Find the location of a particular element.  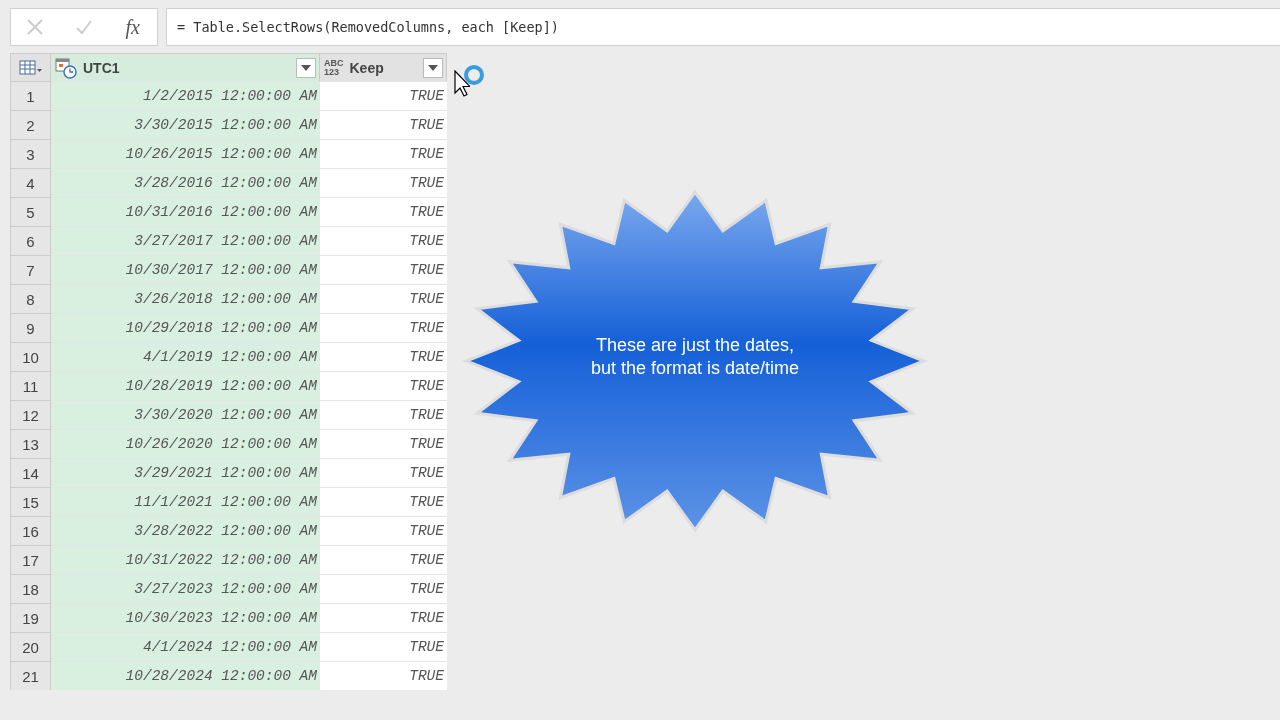

table-cell: 3/29/2021 12:00:00 AM is located at coordinates (185, 472).